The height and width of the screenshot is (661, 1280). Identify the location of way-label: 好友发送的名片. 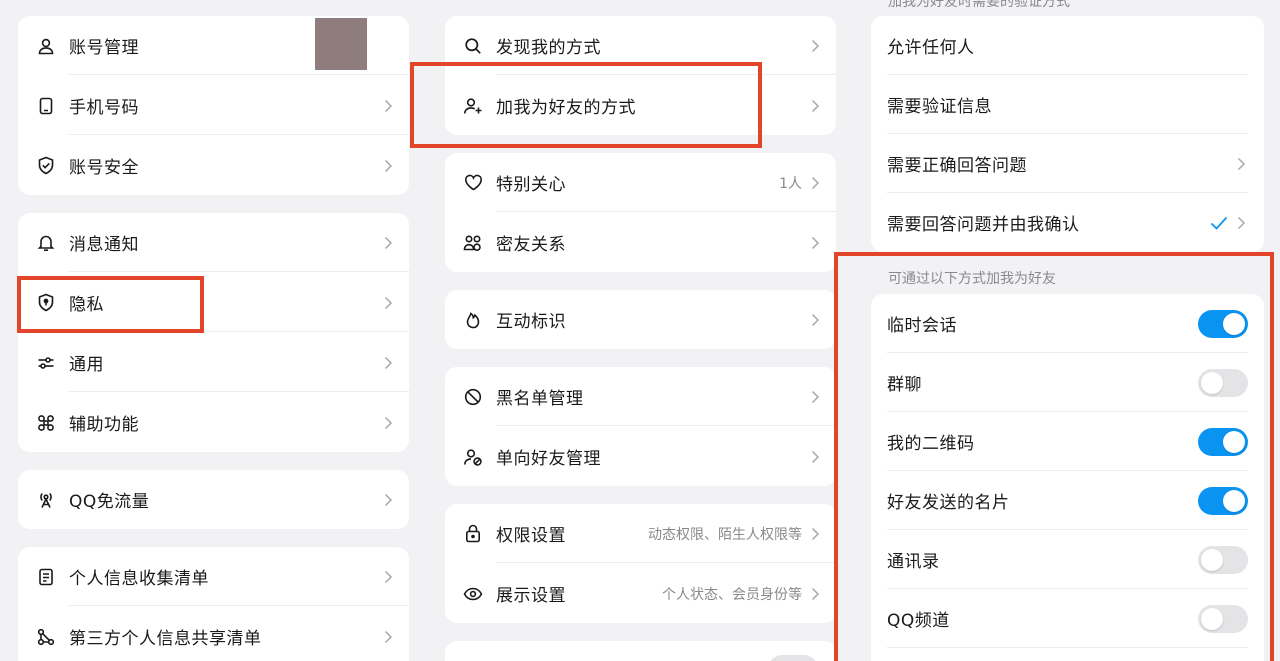
(948, 503).